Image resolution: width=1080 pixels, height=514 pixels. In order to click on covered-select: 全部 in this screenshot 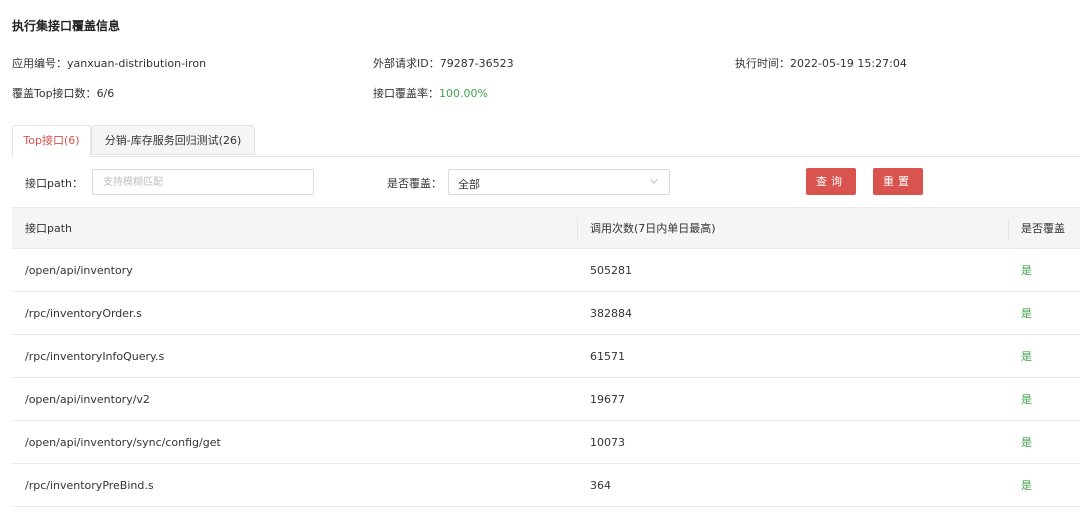, I will do `click(559, 182)`.